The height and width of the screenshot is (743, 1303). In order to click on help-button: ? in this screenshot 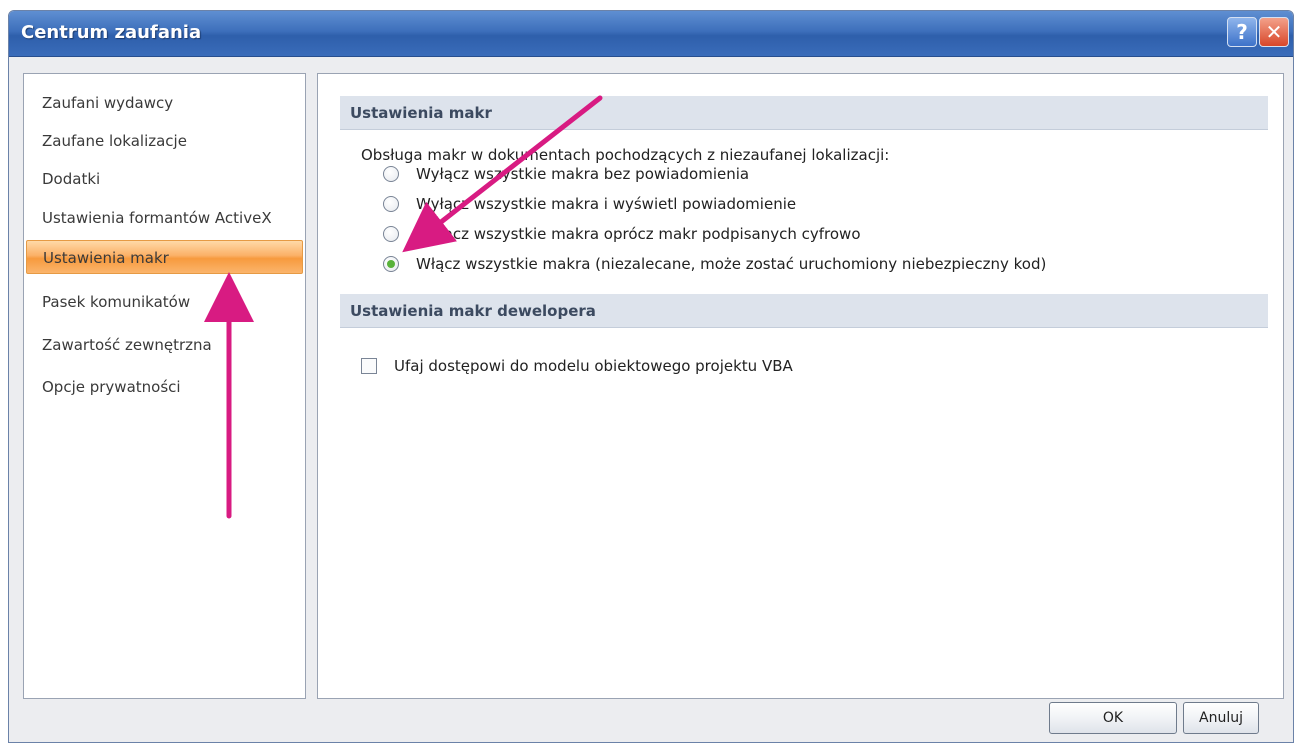, I will do `click(1242, 32)`.